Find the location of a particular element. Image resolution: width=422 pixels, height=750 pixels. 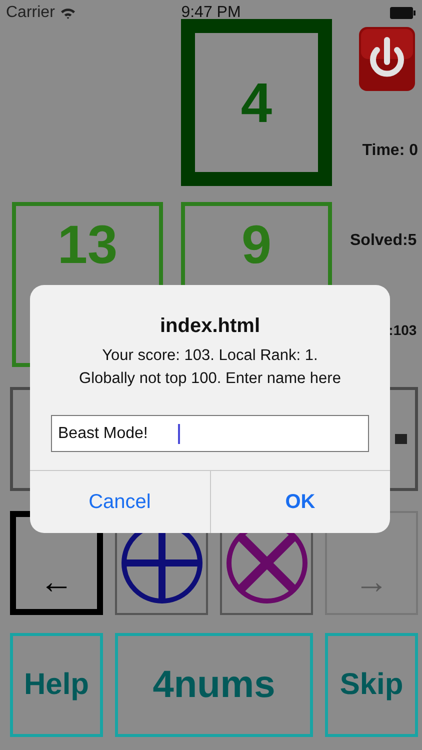

battery-icon is located at coordinates (403, 13).